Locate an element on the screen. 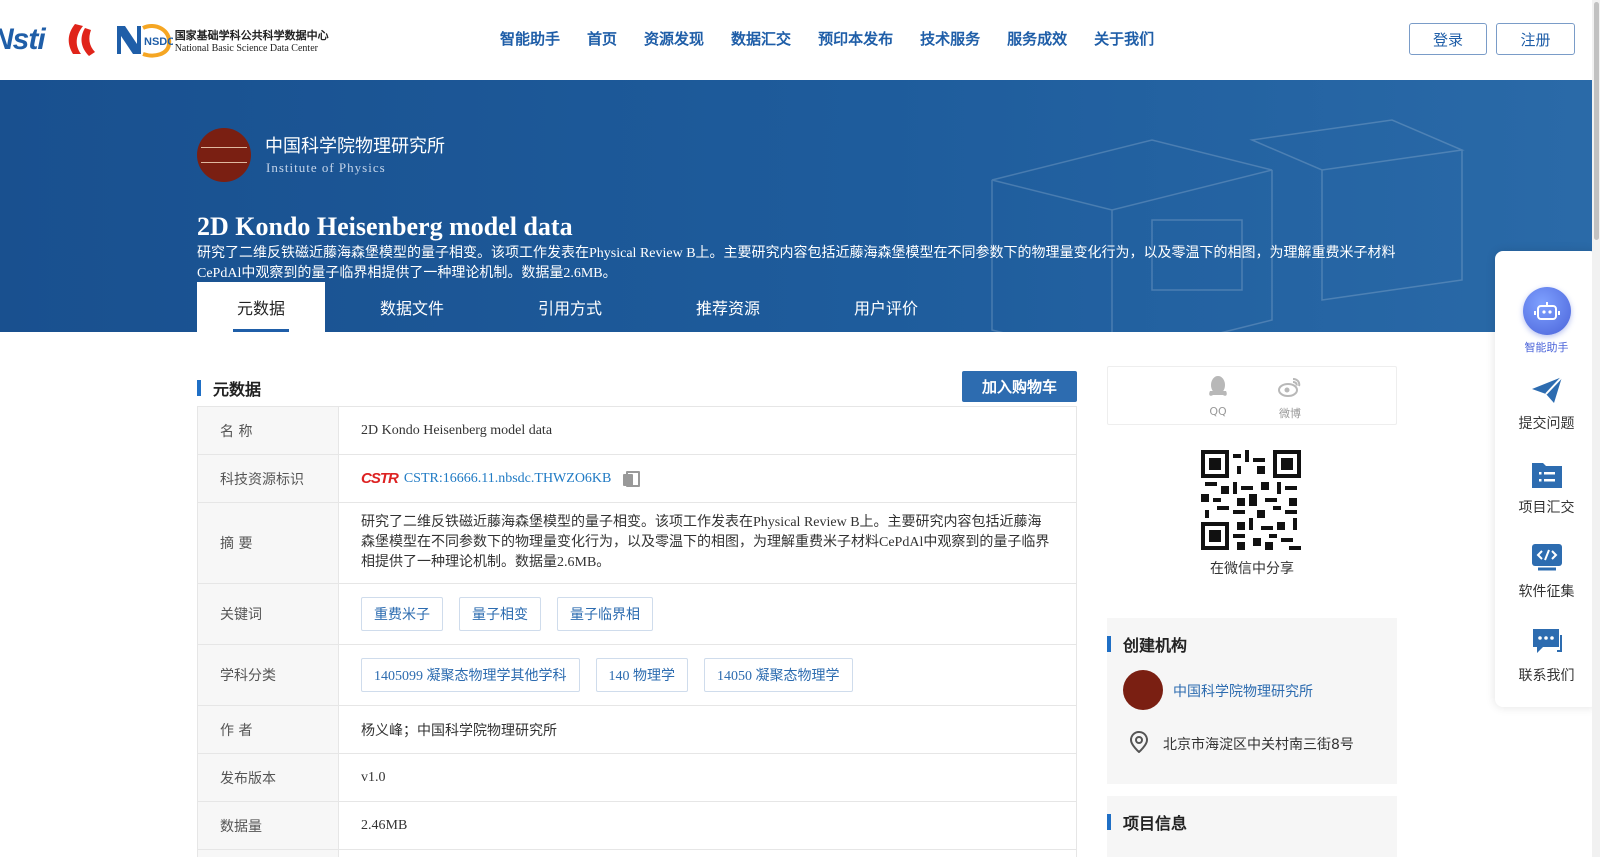 This screenshot has width=1600, height=857. project-heading: 项目信息 is located at coordinates (1147, 822).